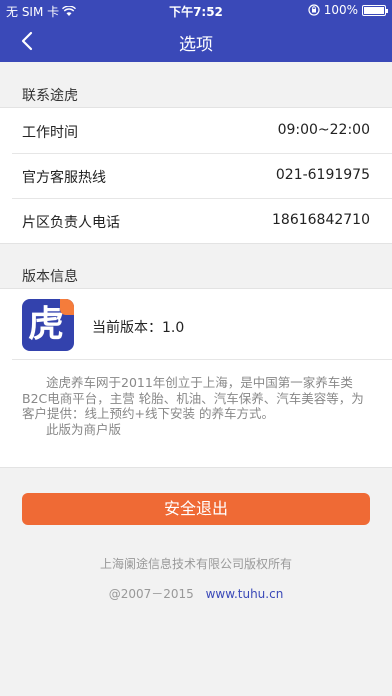 The image size is (392, 696). I want to click on manager-phone-value: 18616842710, so click(321, 220).